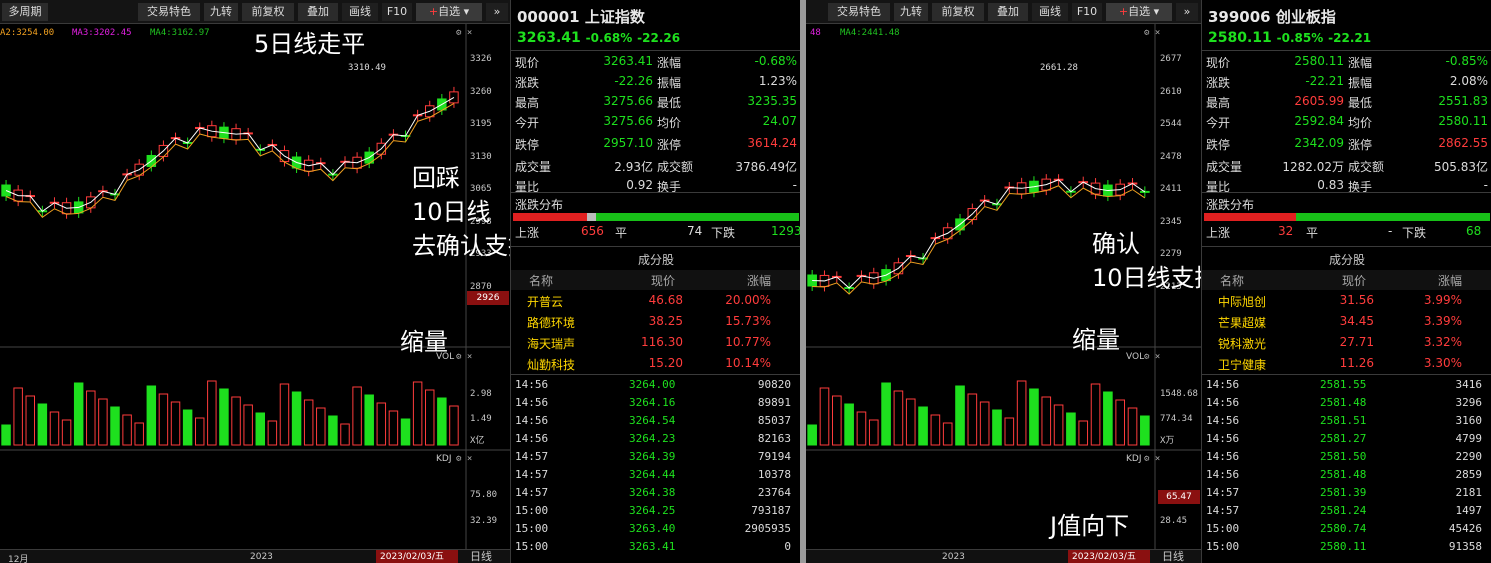  What do you see at coordinates (655, 364) in the screenshot?
I see `constituent-row: 灿勤科技 15.20 10.14%` at bounding box center [655, 364].